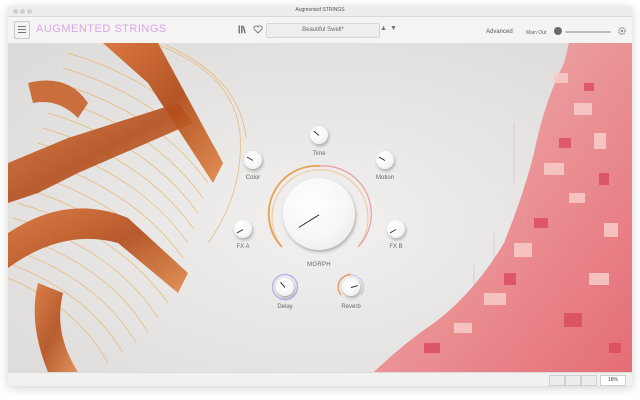 This screenshot has height=400, width=640. What do you see at coordinates (243, 229) in the screenshot?
I see `fx-a-knob` at bounding box center [243, 229].